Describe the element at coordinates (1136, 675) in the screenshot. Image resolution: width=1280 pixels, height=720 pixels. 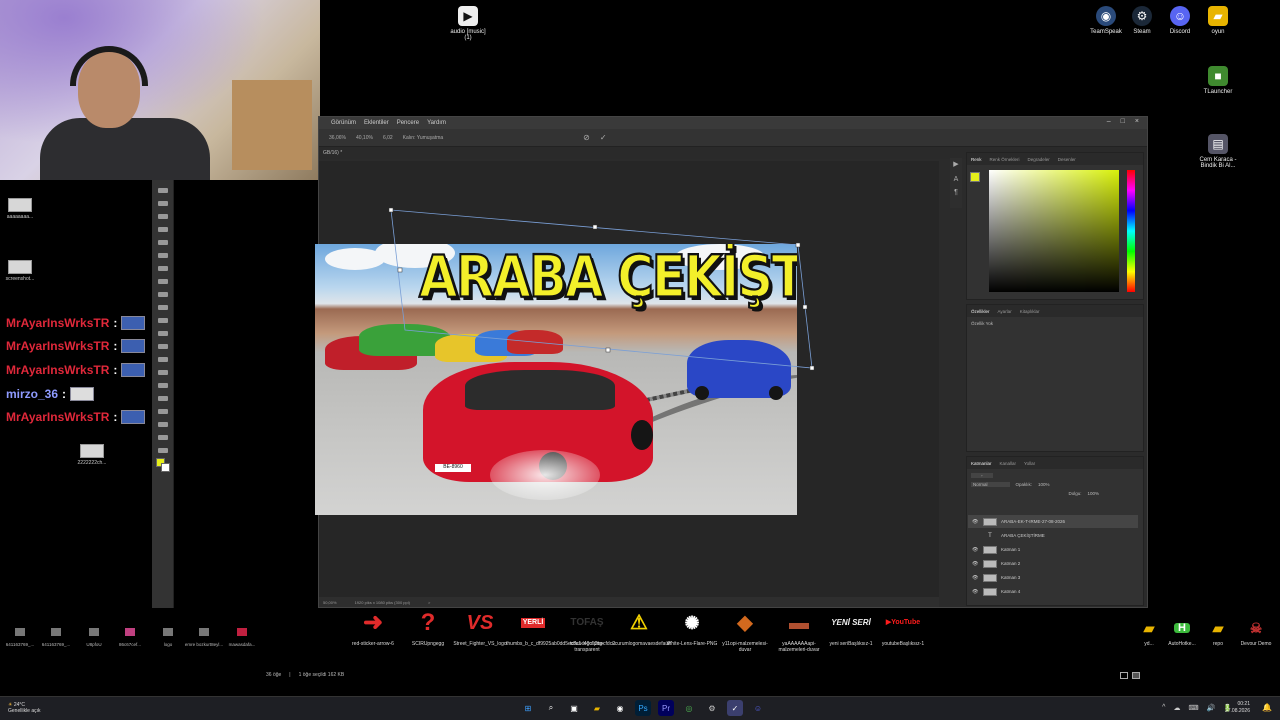
I see `tiles-view-icon` at that location.